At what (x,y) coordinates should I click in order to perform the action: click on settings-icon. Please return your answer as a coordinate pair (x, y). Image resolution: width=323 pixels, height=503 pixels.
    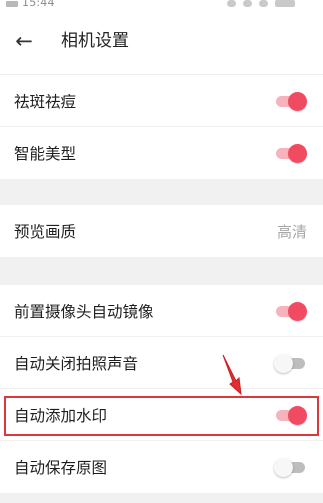
    Looking at the image, I should click on (247, 3).